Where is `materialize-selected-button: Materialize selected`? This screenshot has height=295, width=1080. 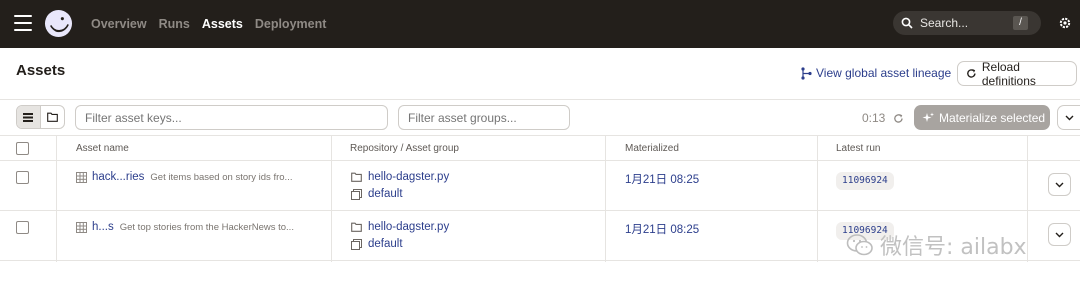 materialize-selected-button: Materialize selected is located at coordinates (982, 117).